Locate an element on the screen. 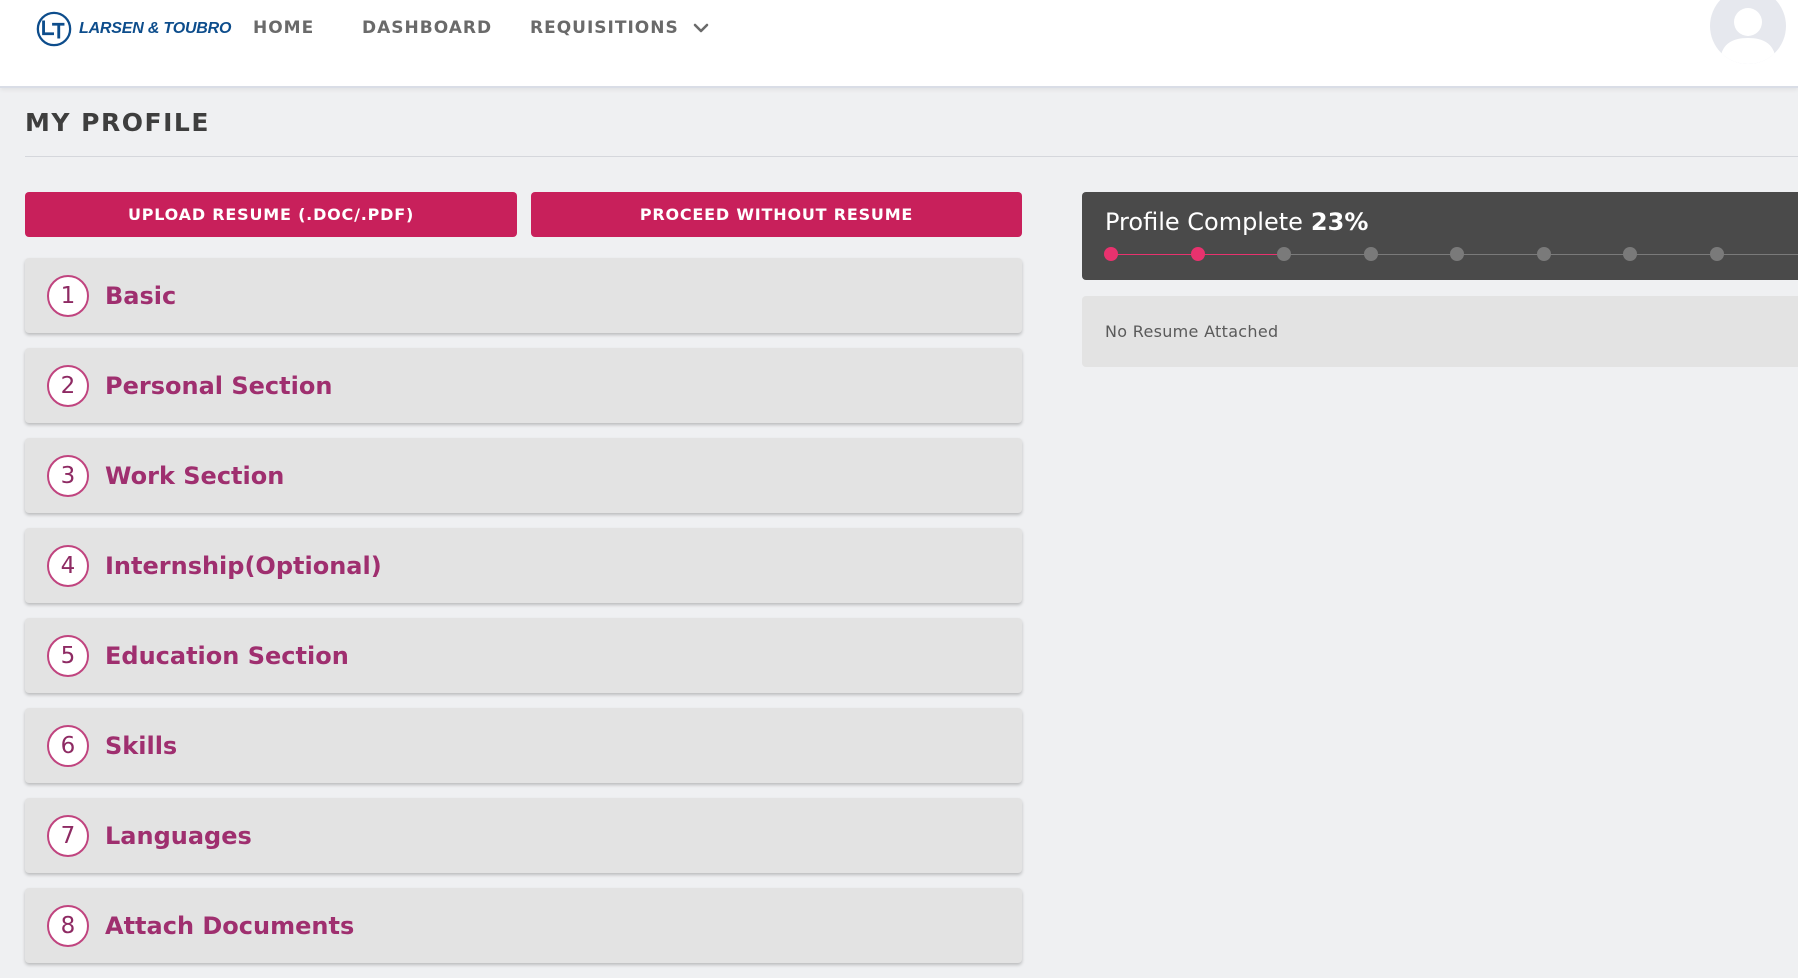 The width and height of the screenshot is (1798, 978). resume-status-text: No Resume Attached is located at coordinates (1192, 331).